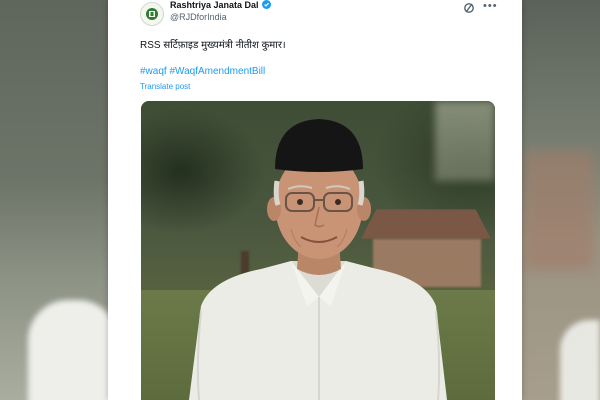 The width and height of the screenshot is (600, 400). What do you see at coordinates (213, 45) in the screenshot?
I see `tweet-text: RSS सर्टिफ़ाइड मुख्यमंत्री नीतीश कुमार।` at bounding box center [213, 45].